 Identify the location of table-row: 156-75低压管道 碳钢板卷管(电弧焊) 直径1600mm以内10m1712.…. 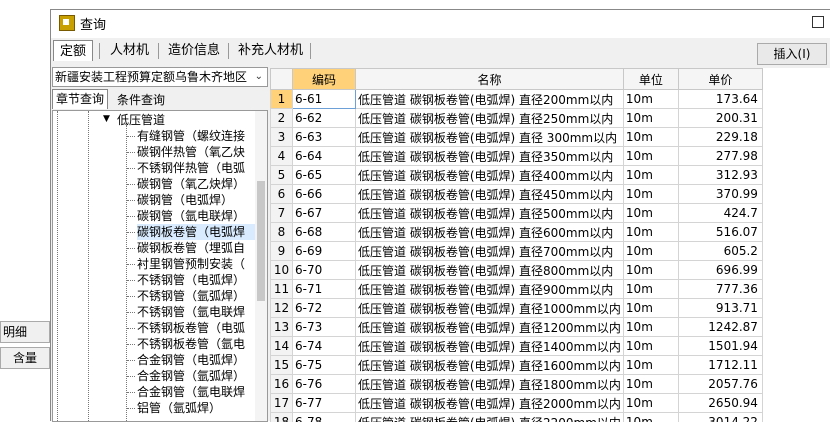
(517, 365).